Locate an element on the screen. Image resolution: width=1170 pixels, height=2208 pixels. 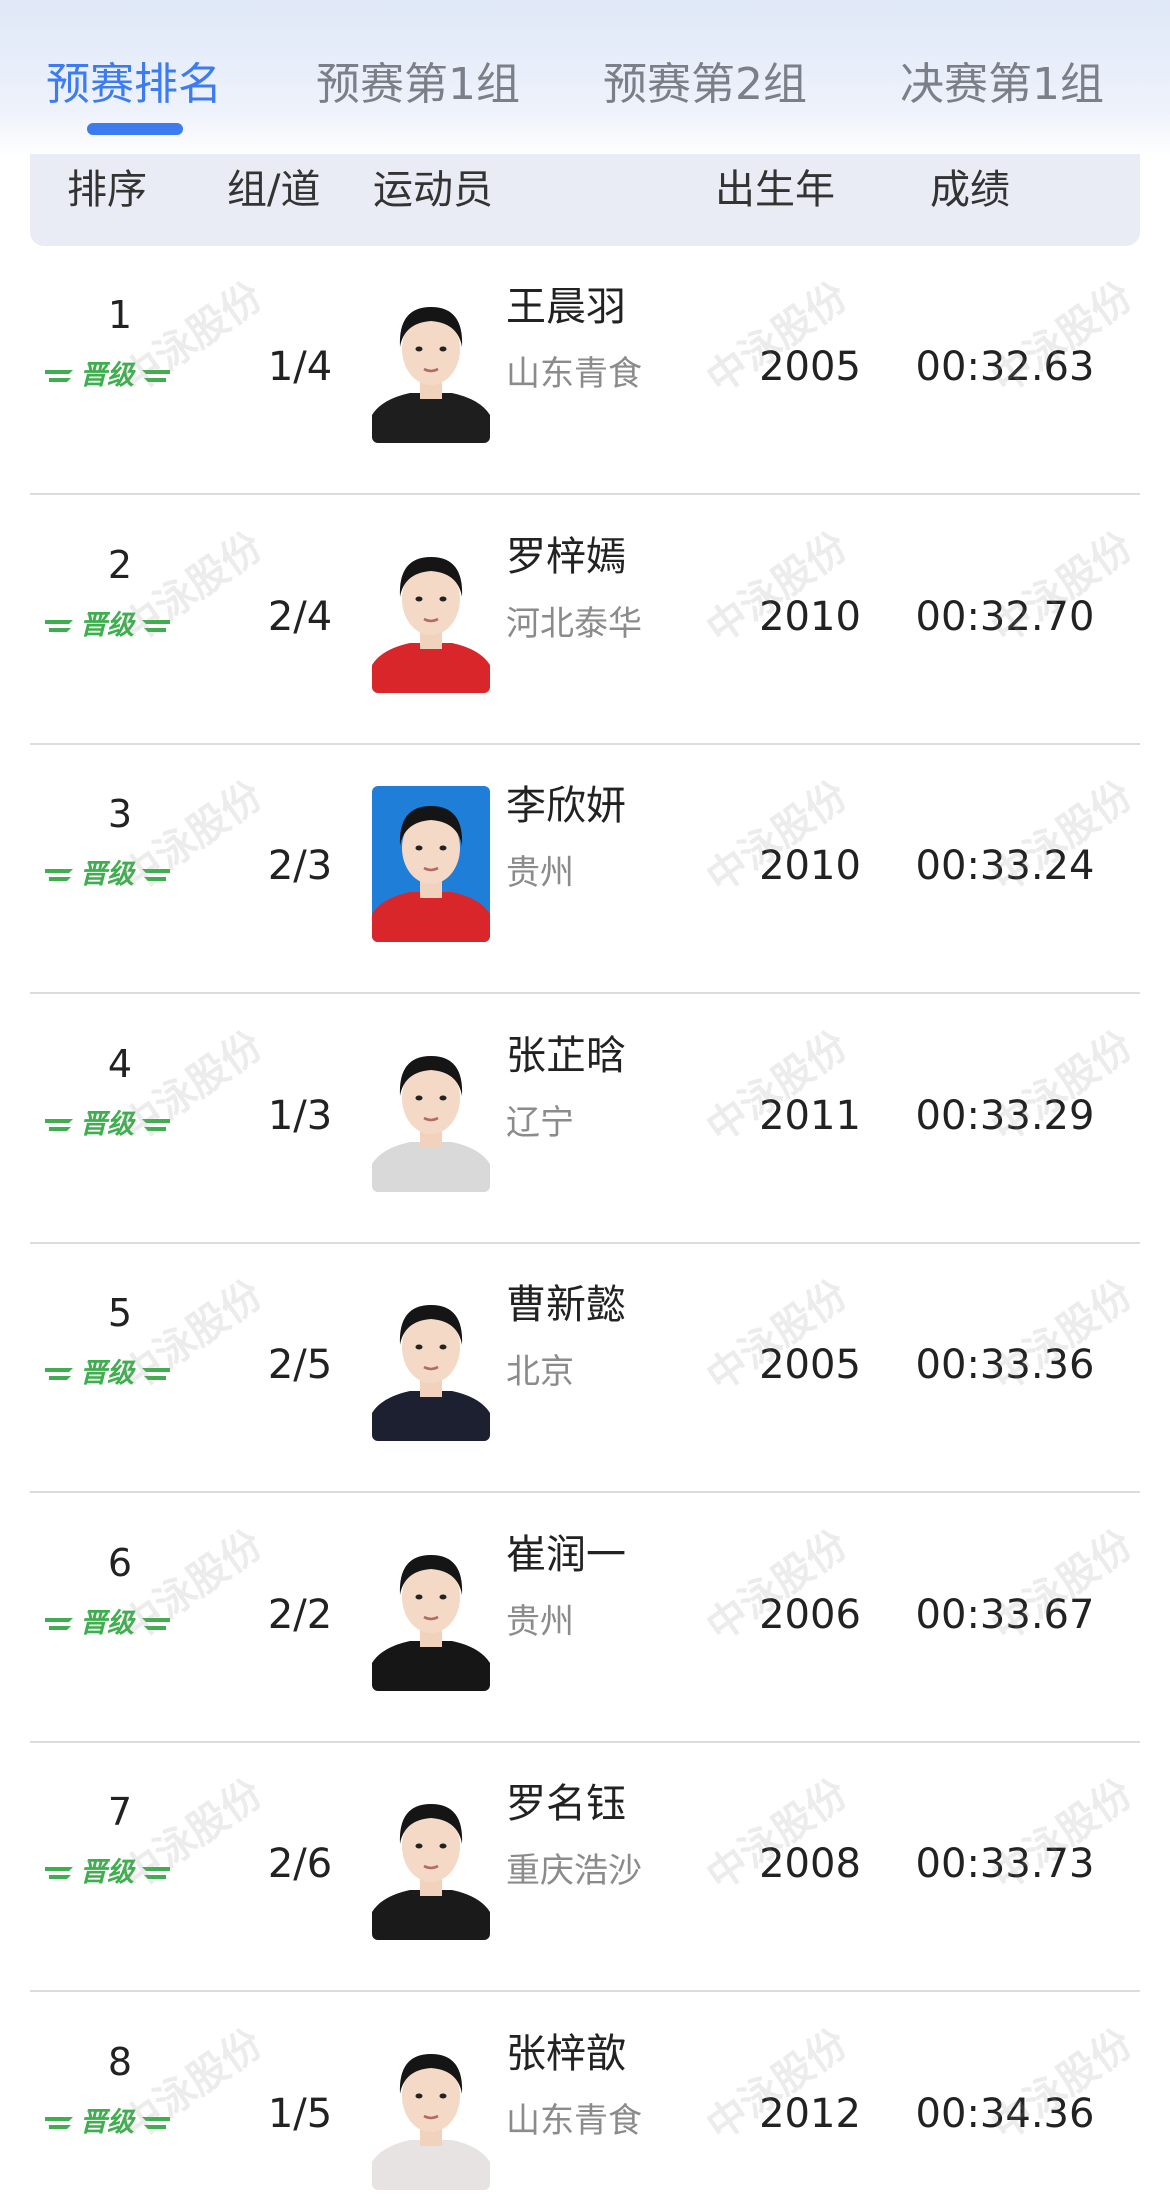
lane-value: 2/5 is located at coordinates (300, 1365).